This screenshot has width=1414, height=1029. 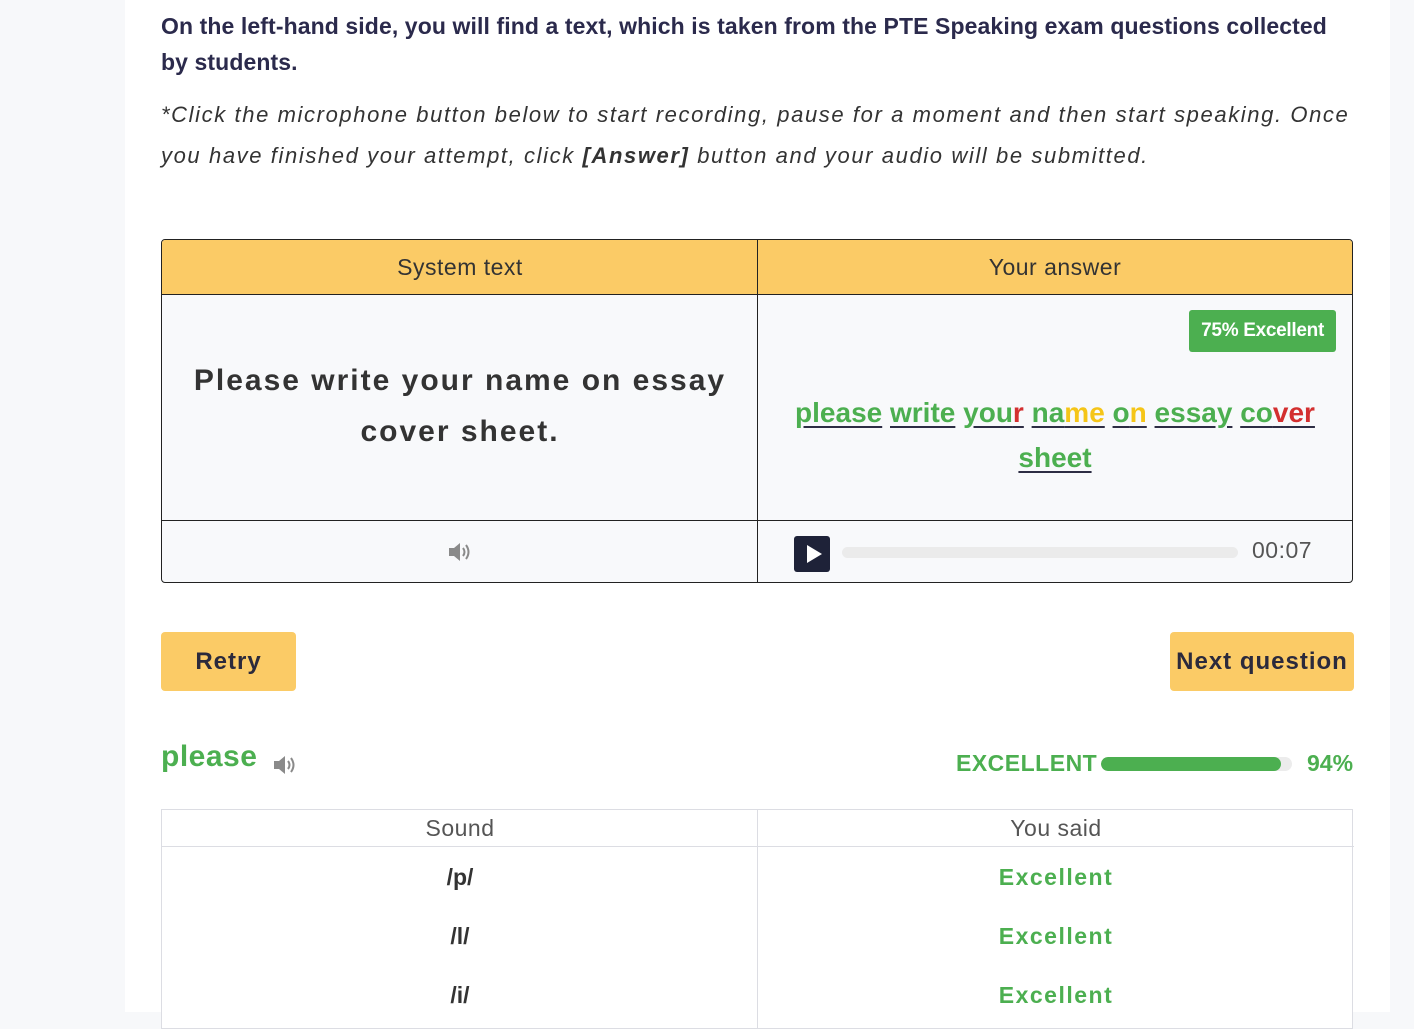 I want to click on word-detail-header: please EXCELLENT 94%, so click(x=757, y=765).